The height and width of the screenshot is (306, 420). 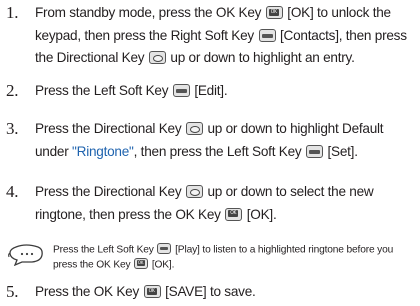 What do you see at coordinates (12, 191) in the screenshot?
I see `step-number: 4.` at bounding box center [12, 191].